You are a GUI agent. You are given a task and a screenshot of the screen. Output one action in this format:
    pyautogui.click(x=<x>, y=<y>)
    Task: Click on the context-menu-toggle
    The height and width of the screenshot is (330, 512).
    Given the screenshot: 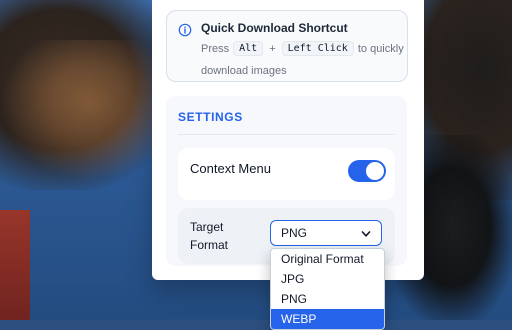 What is the action you would take?
    pyautogui.click(x=367, y=171)
    